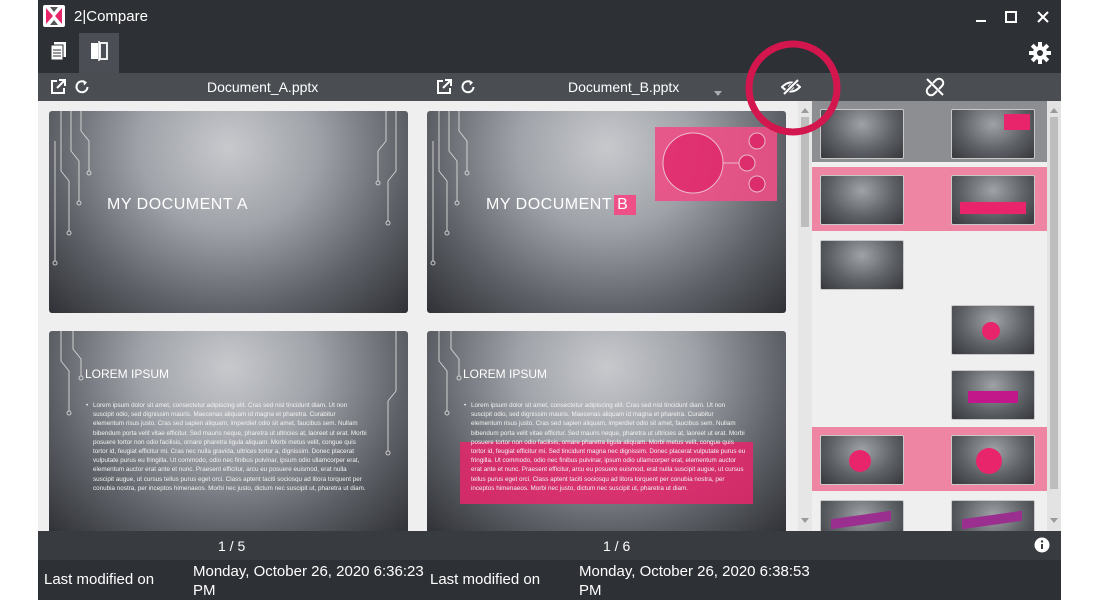 Image resolution: width=1100 pixels, height=600 pixels. Describe the element at coordinates (625, 205) in the screenshot. I see `diff-highlight-suffix: B` at that location.